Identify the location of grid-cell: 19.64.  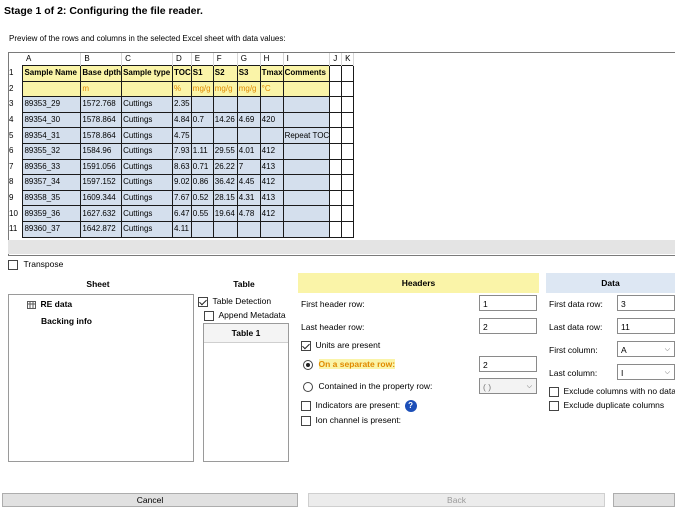
(225, 213).